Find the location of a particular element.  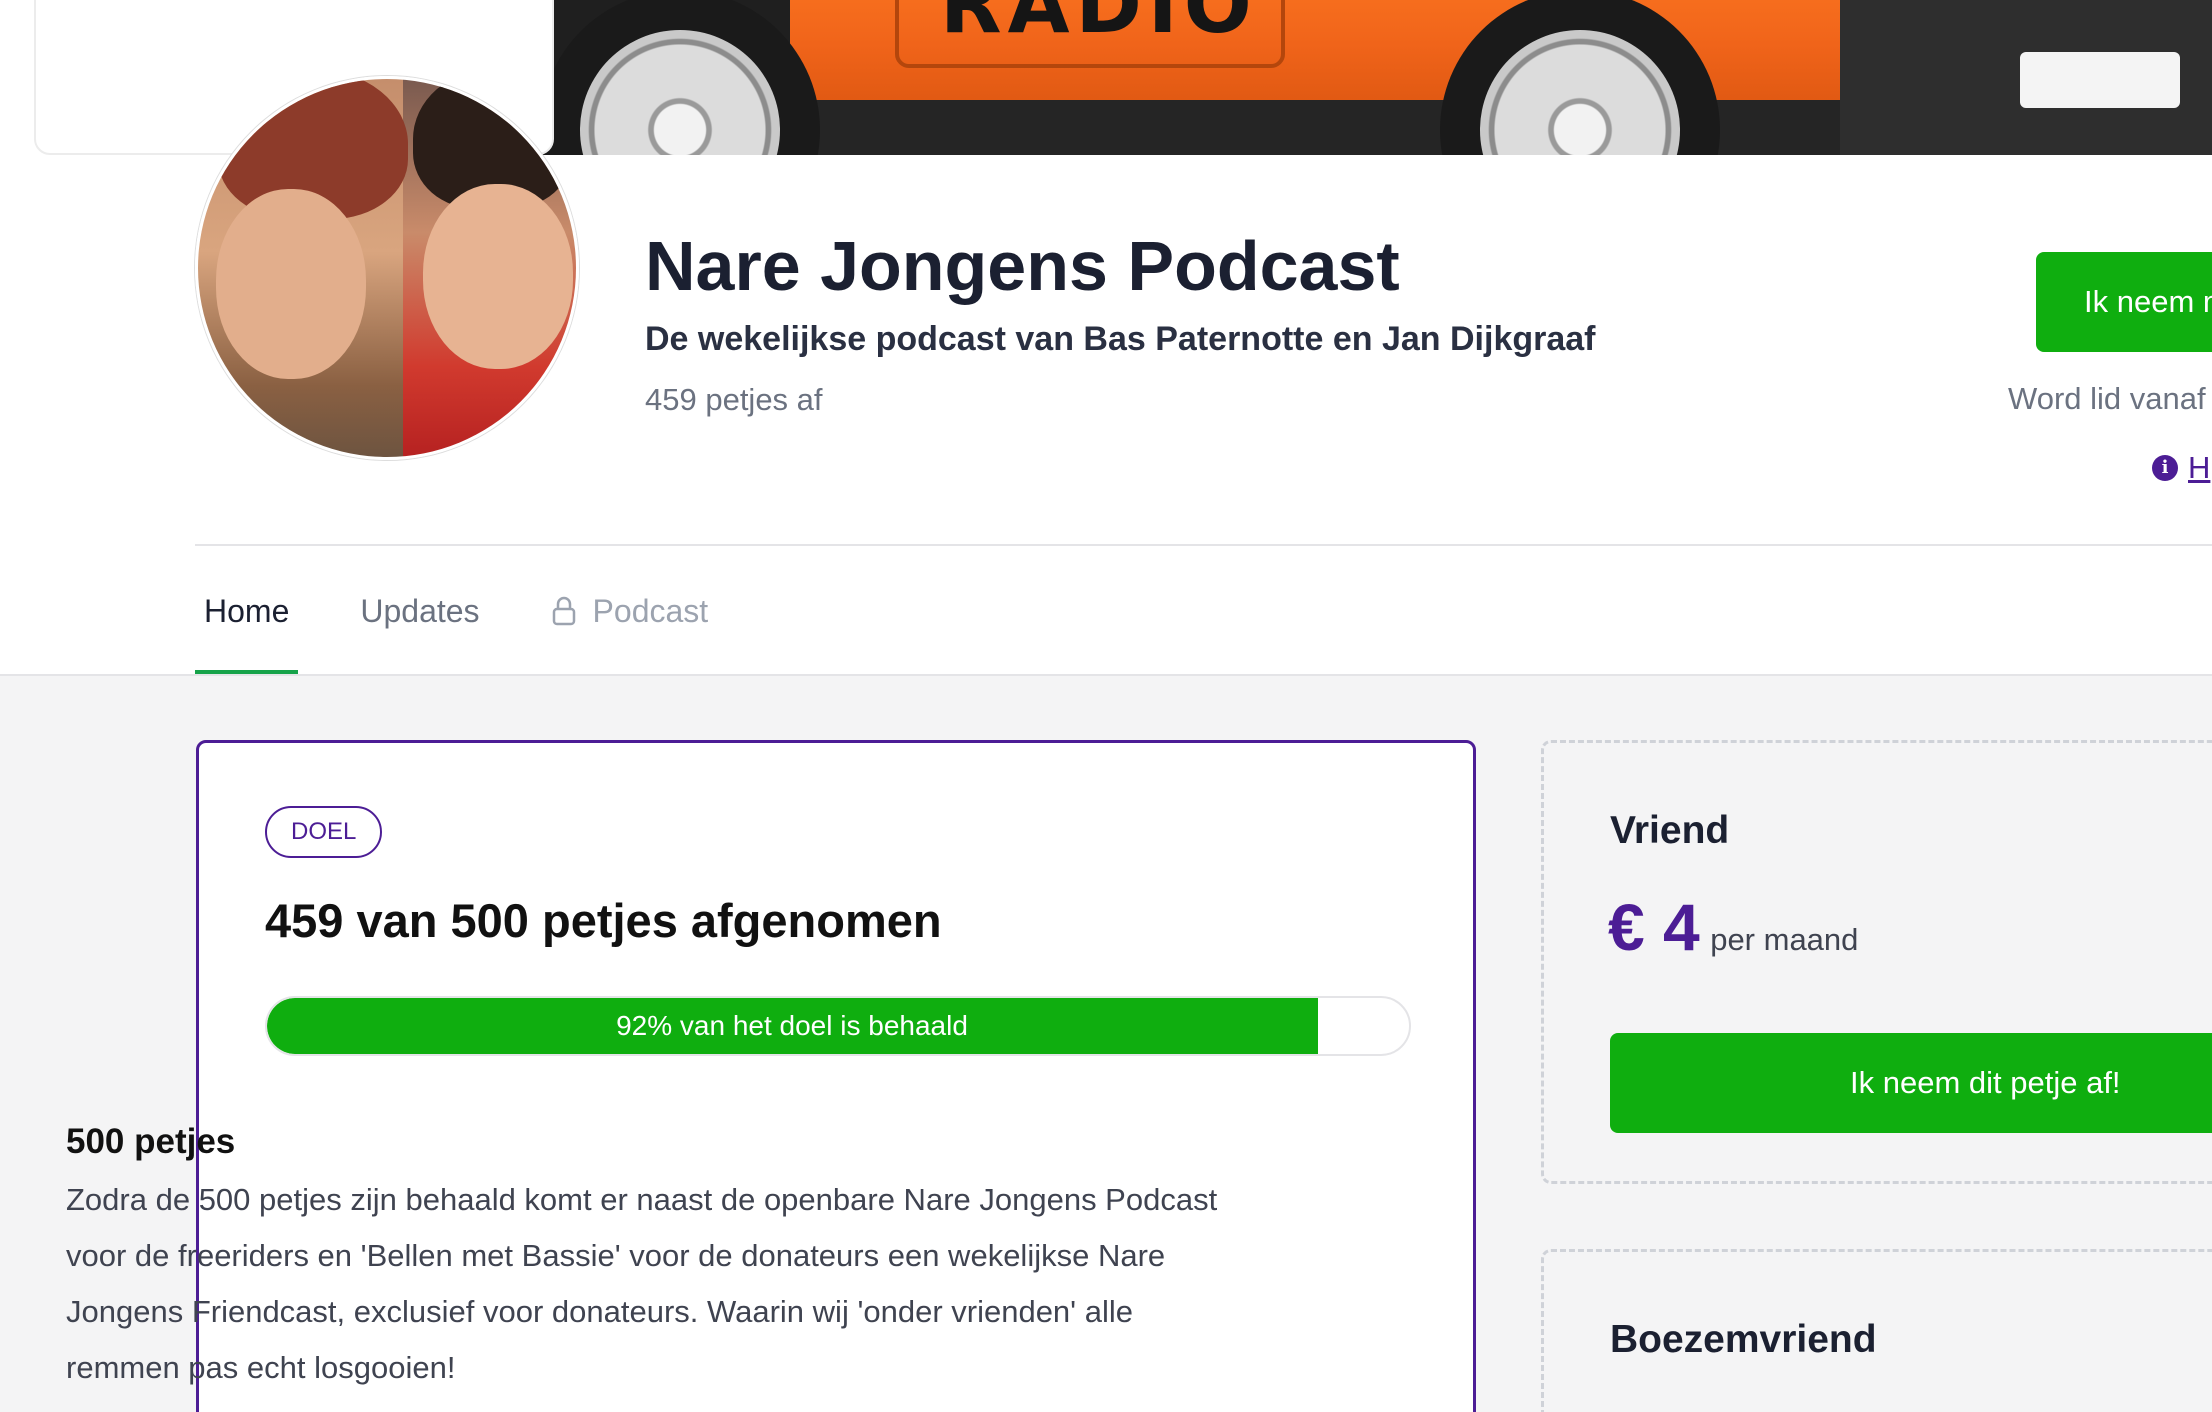

goal-badge: DOEL is located at coordinates (324, 832).